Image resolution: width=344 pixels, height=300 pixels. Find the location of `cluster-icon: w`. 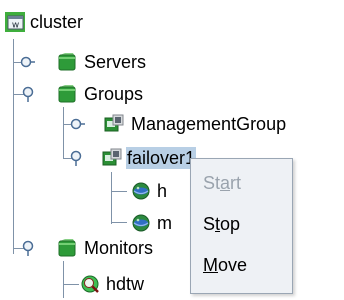

cluster-icon: w is located at coordinates (15, 22).